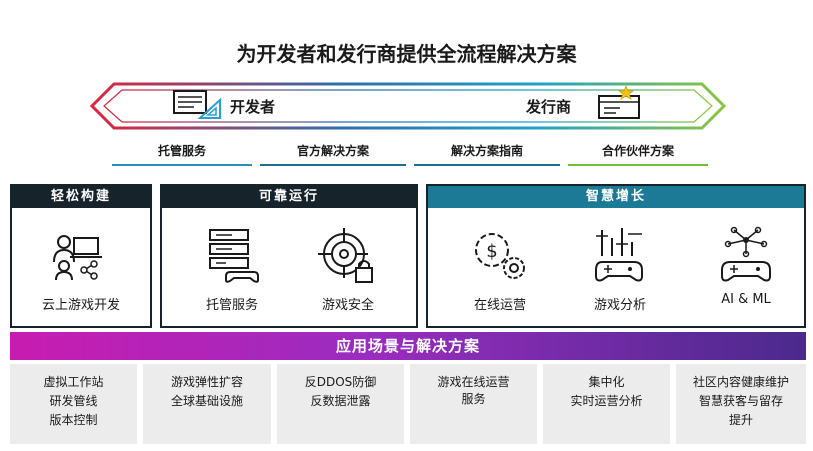 Image resolution: width=813 pixels, height=451 pixels. What do you see at coordinates (619, 101) in the screenshot?
I see `publisher-window-icon` at bounding box center [619, 101].